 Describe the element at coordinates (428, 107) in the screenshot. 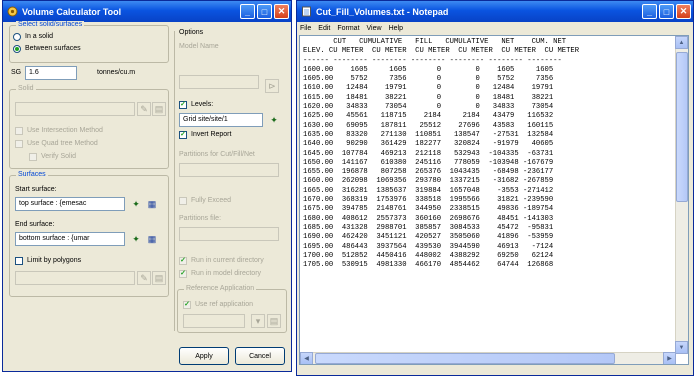

I see `data-row: 1620.00 34833 73054 0 0 34833 73054` at that location.